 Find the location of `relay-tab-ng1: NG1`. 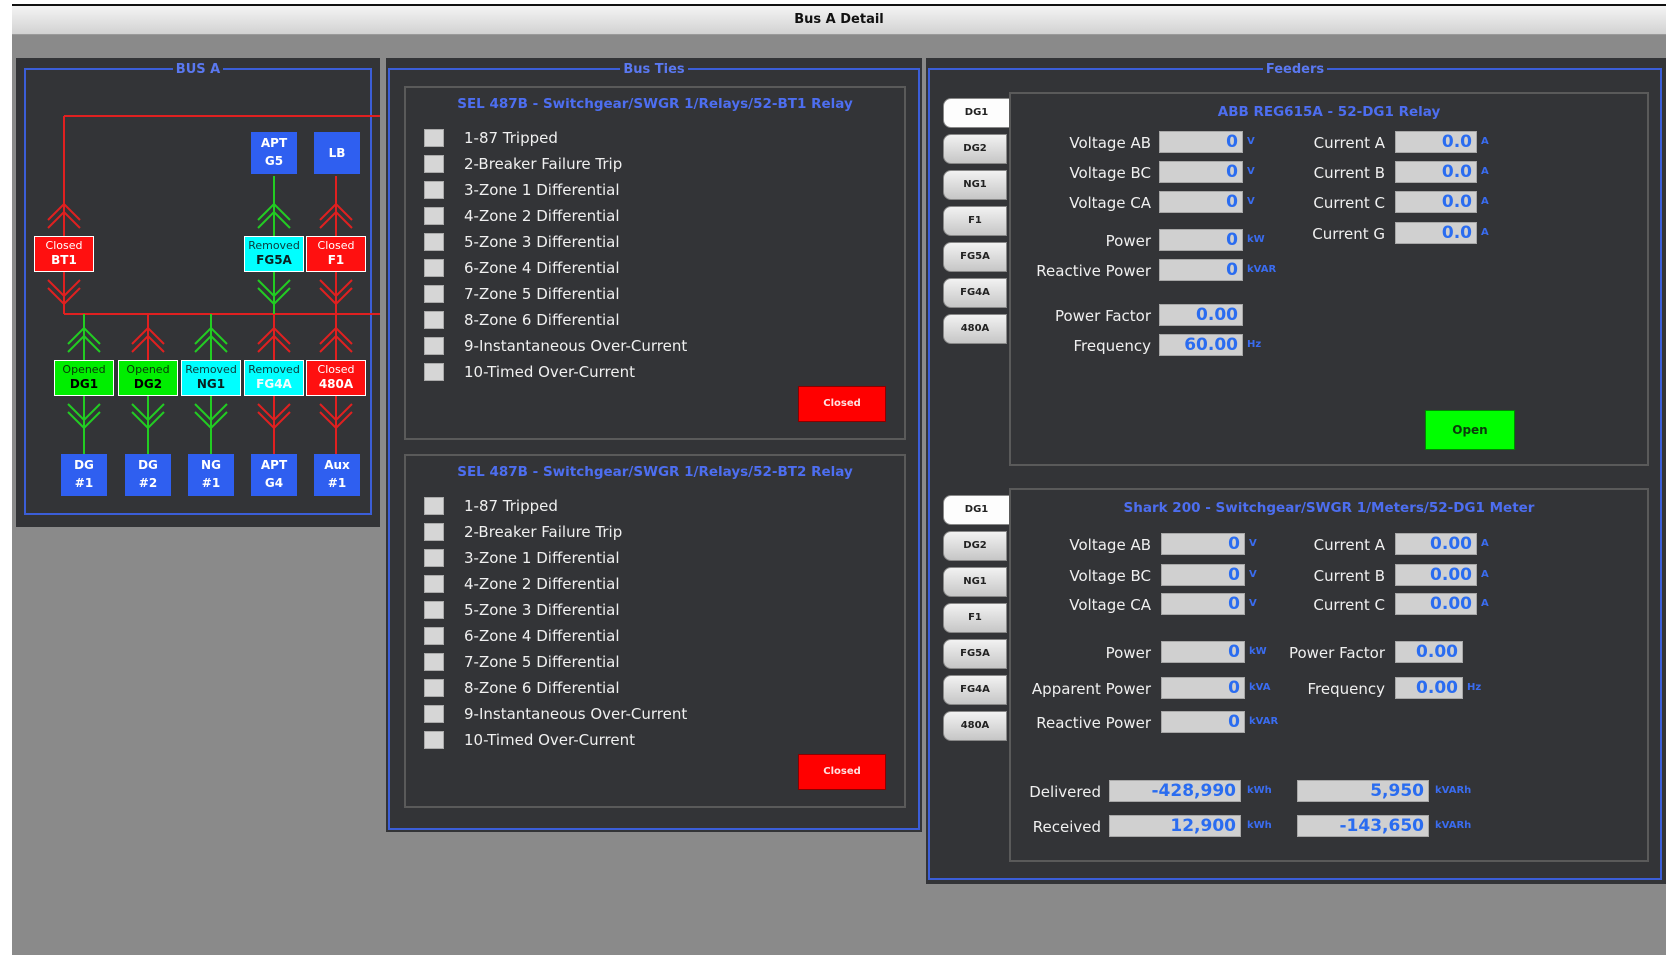

relay-tab-ng1: NG1 is located at coordinates (975, 185).